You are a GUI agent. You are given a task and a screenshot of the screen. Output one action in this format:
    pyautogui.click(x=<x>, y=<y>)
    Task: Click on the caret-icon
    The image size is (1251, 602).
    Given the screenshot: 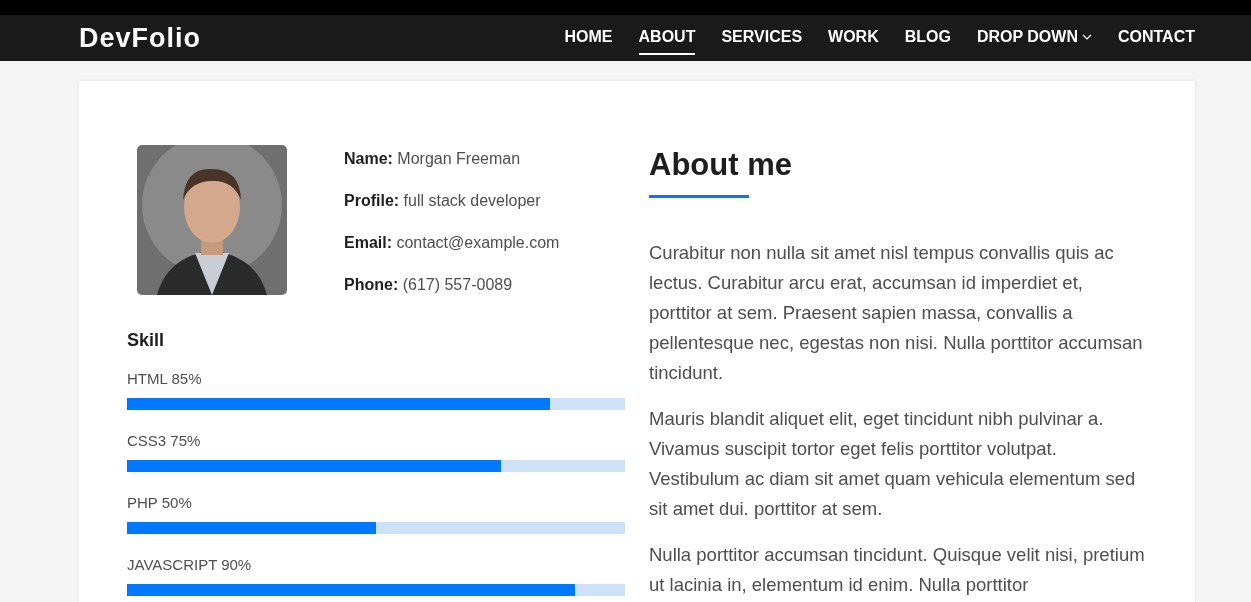 What is the action you would take?
    pyautogui.click(x=1086, y=37)
    